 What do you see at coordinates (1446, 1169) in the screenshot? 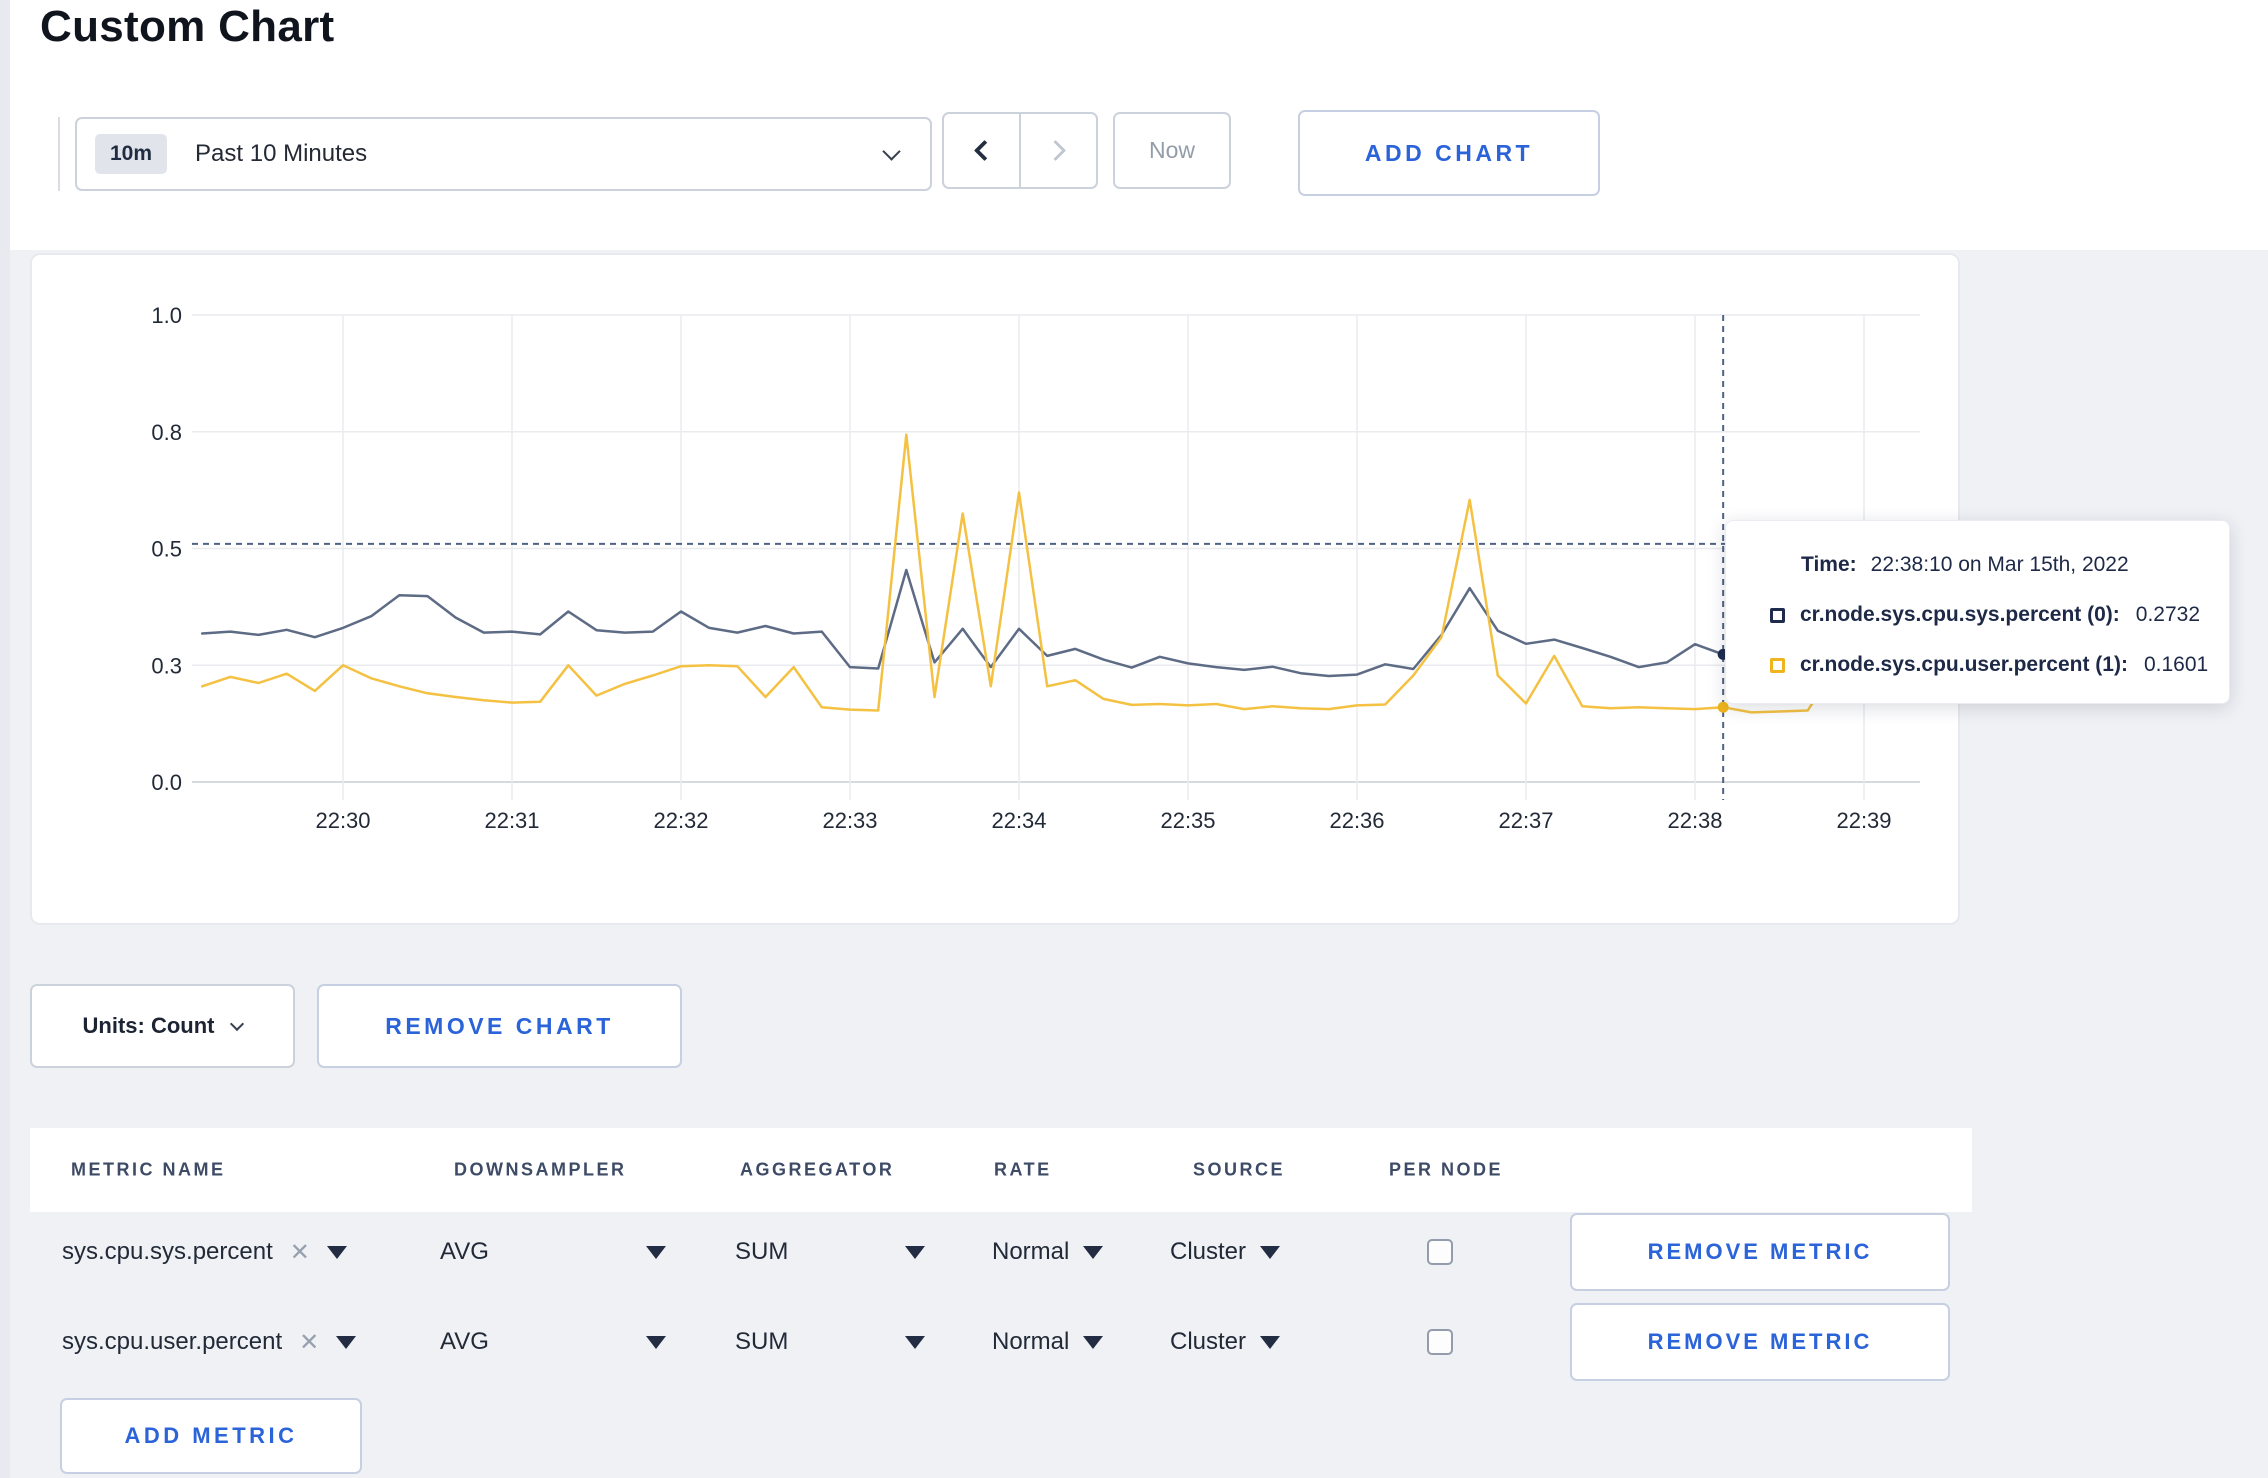
I see `column-header-per-node: PER NODE` at bounding box center [1446, 1169].